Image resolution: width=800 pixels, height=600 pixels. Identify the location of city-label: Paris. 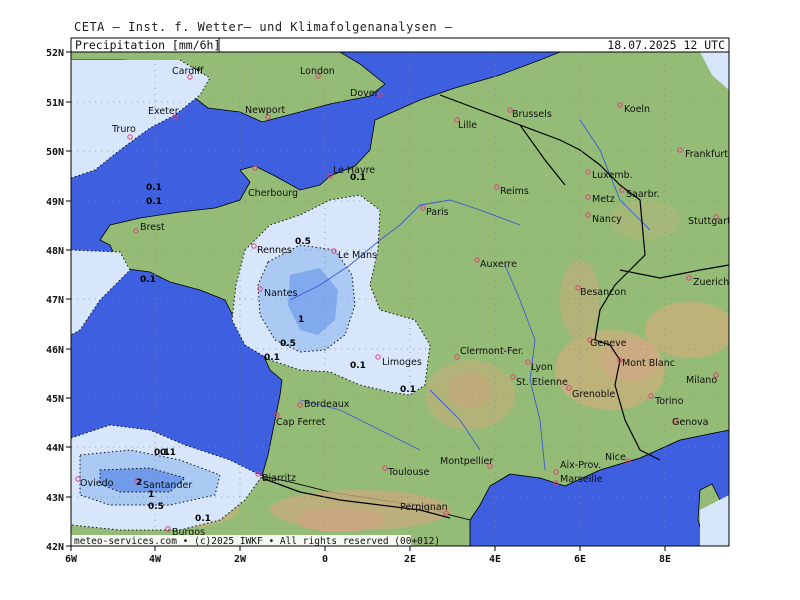
(437, 212).